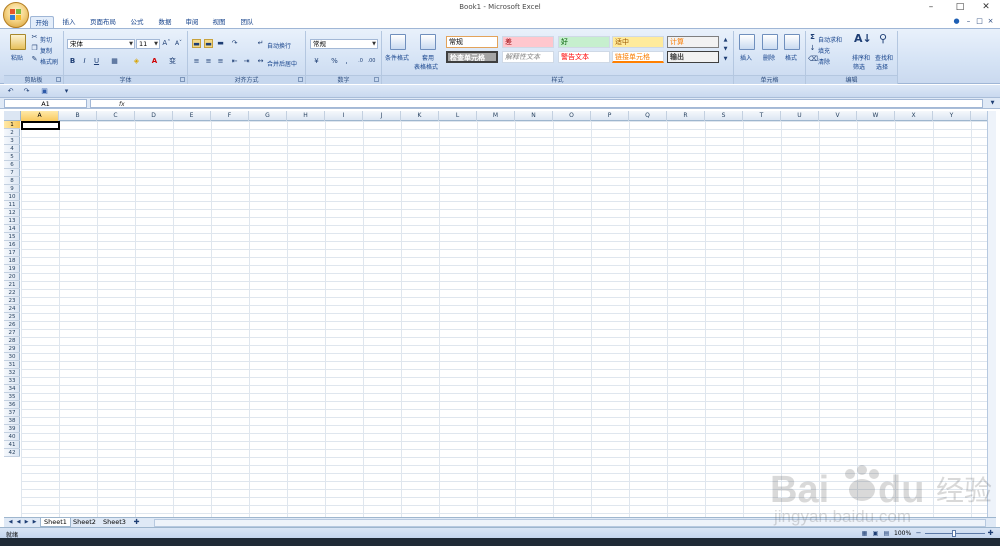 This screenshot has height=546, width=1000. What do you see at coordinates (334, 61) in the screenshot?
I see `percent-button: %` at bounding box center [334, 61].